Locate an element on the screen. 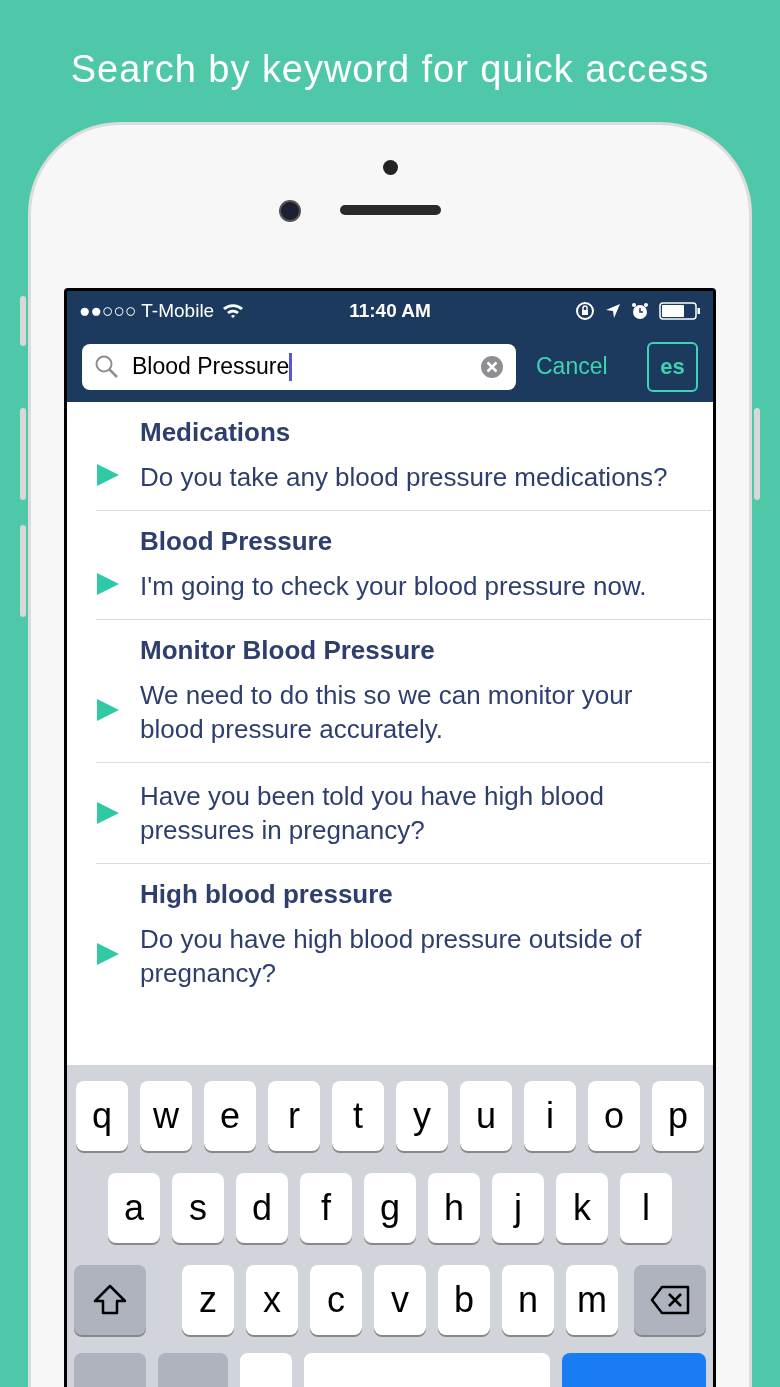 The height and width of the screenshot is (1387, 780). result-text: I'm going to check your blood pressure now. is located at coordinates (393, 586).